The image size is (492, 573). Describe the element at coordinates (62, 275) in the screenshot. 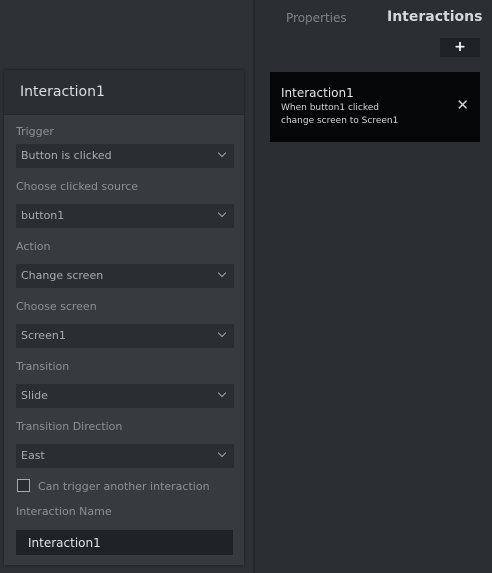

I see `action-select-value: Change screen` at that location.